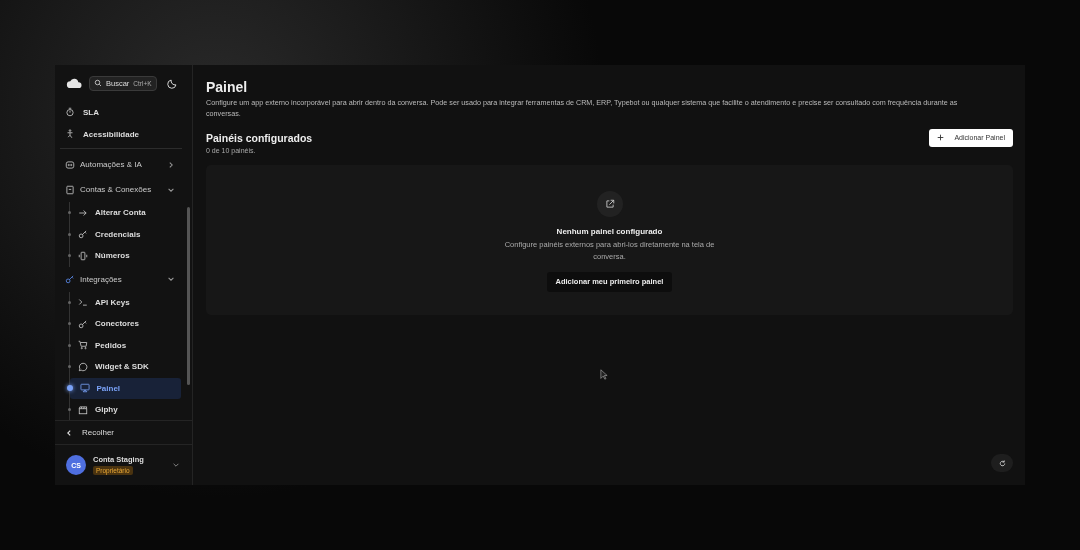 The height and width of the screenshot is (550, 1080). Describe the element at coordinates (83, 409) in the screenshot. I see `clapperboard-icon` at that location.